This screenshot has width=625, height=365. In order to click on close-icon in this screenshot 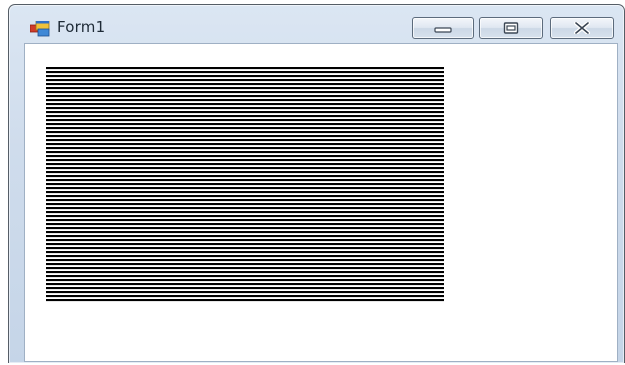, I will do `click(582, 28)`.